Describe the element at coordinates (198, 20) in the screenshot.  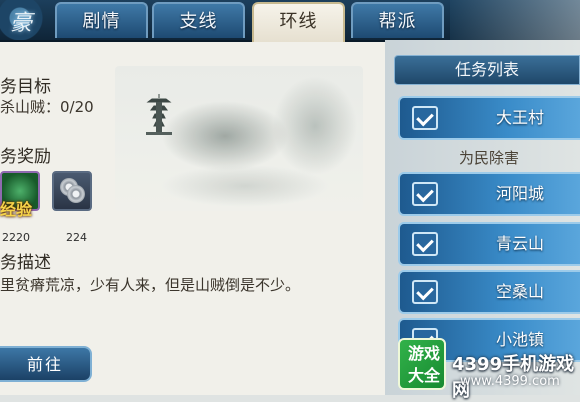
I see `tab-side-quest: 支线` at that location.